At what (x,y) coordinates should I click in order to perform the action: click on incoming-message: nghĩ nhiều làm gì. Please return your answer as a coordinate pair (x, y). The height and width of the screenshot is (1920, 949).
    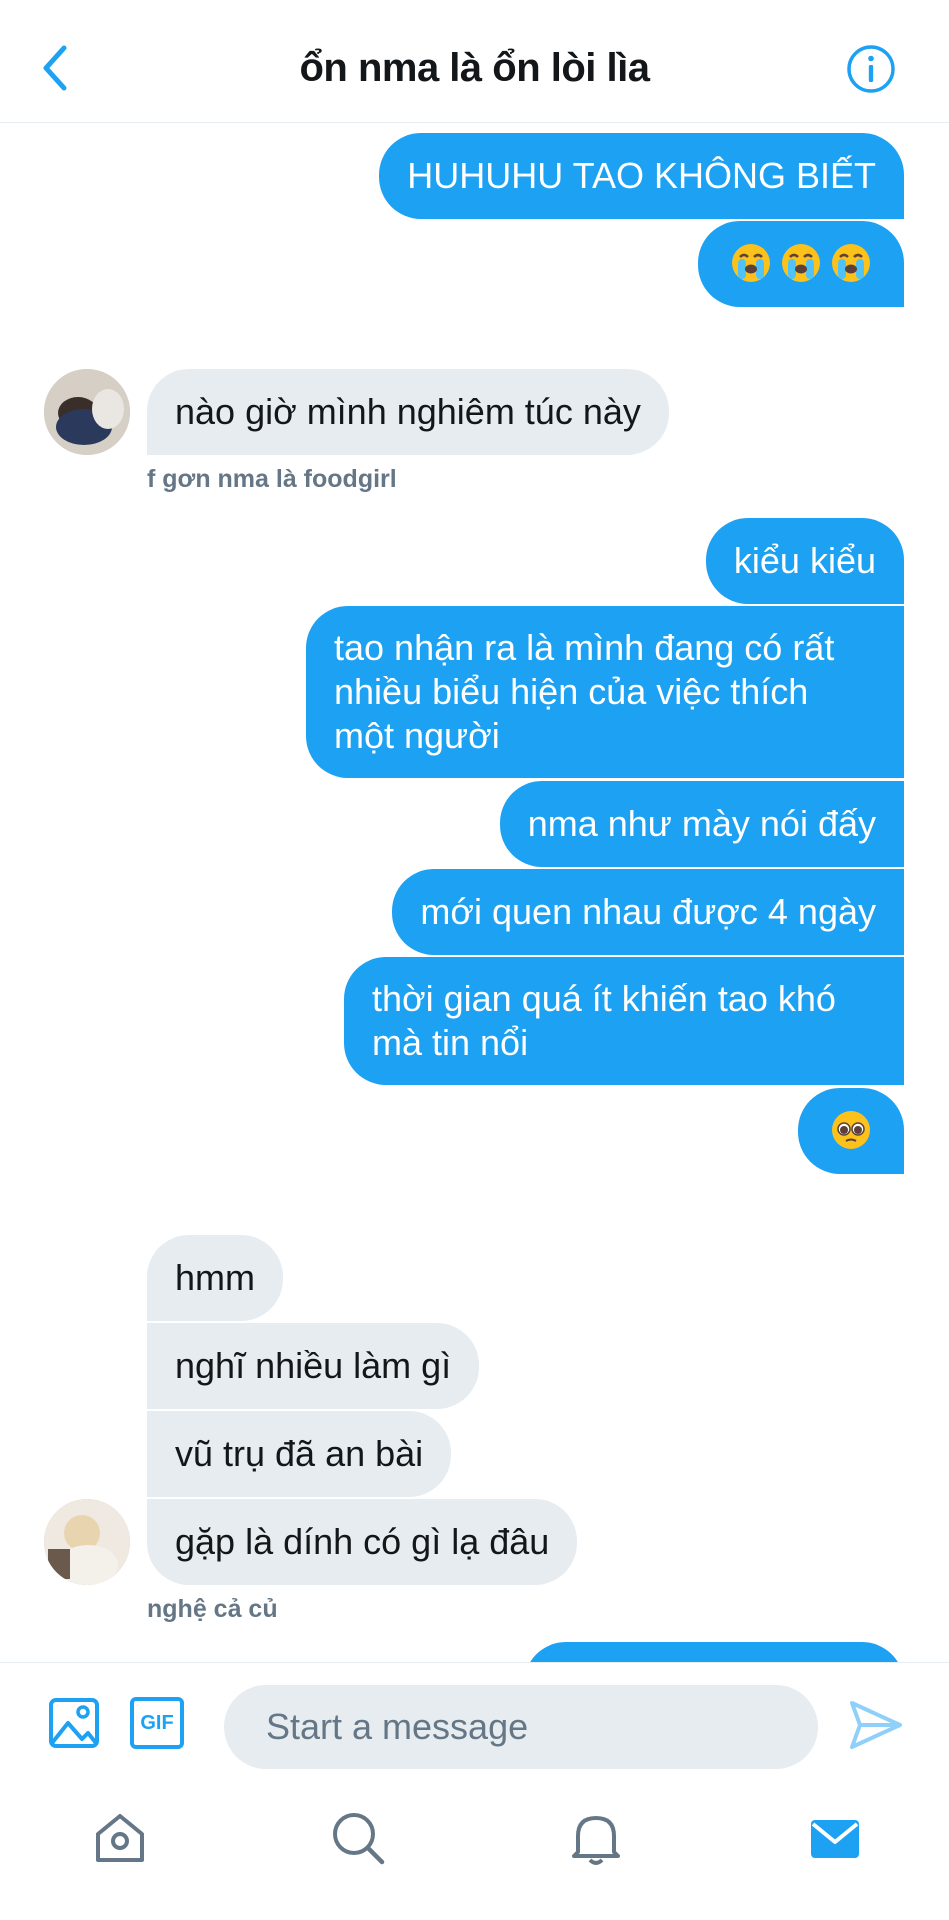
    Looking at the image, I should click on (313, 1366).